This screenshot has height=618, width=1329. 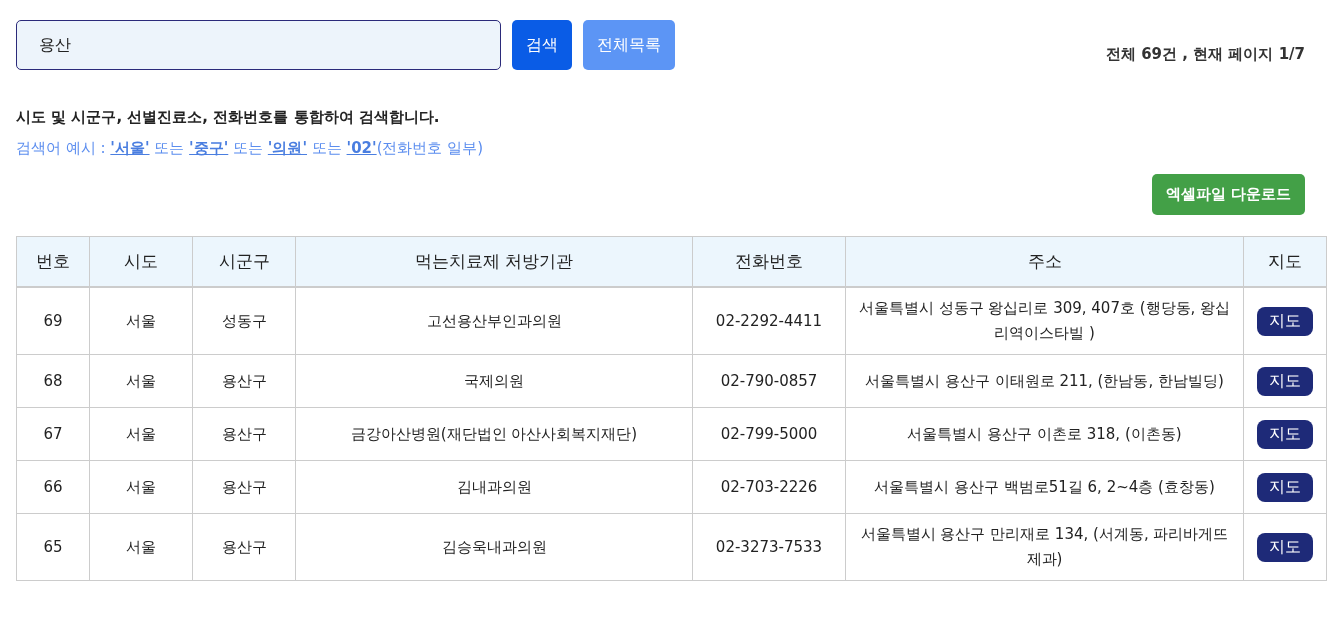 What do you see at coordinates (769, 261) in the screenshot?
I see `column-header: 전화번호` at bounding box center [769, 261].